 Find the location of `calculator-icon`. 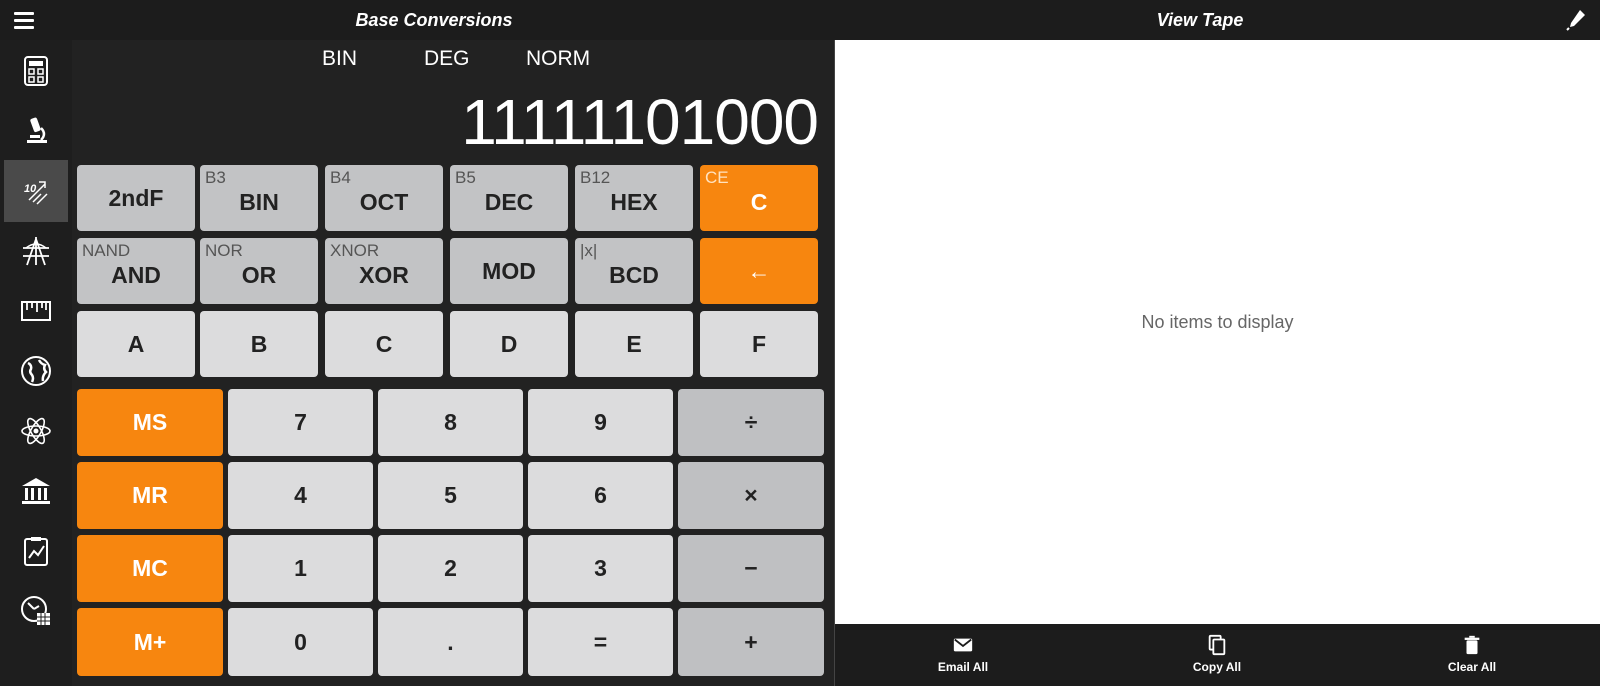

calculator-icon is located at coordinates (36, 71).